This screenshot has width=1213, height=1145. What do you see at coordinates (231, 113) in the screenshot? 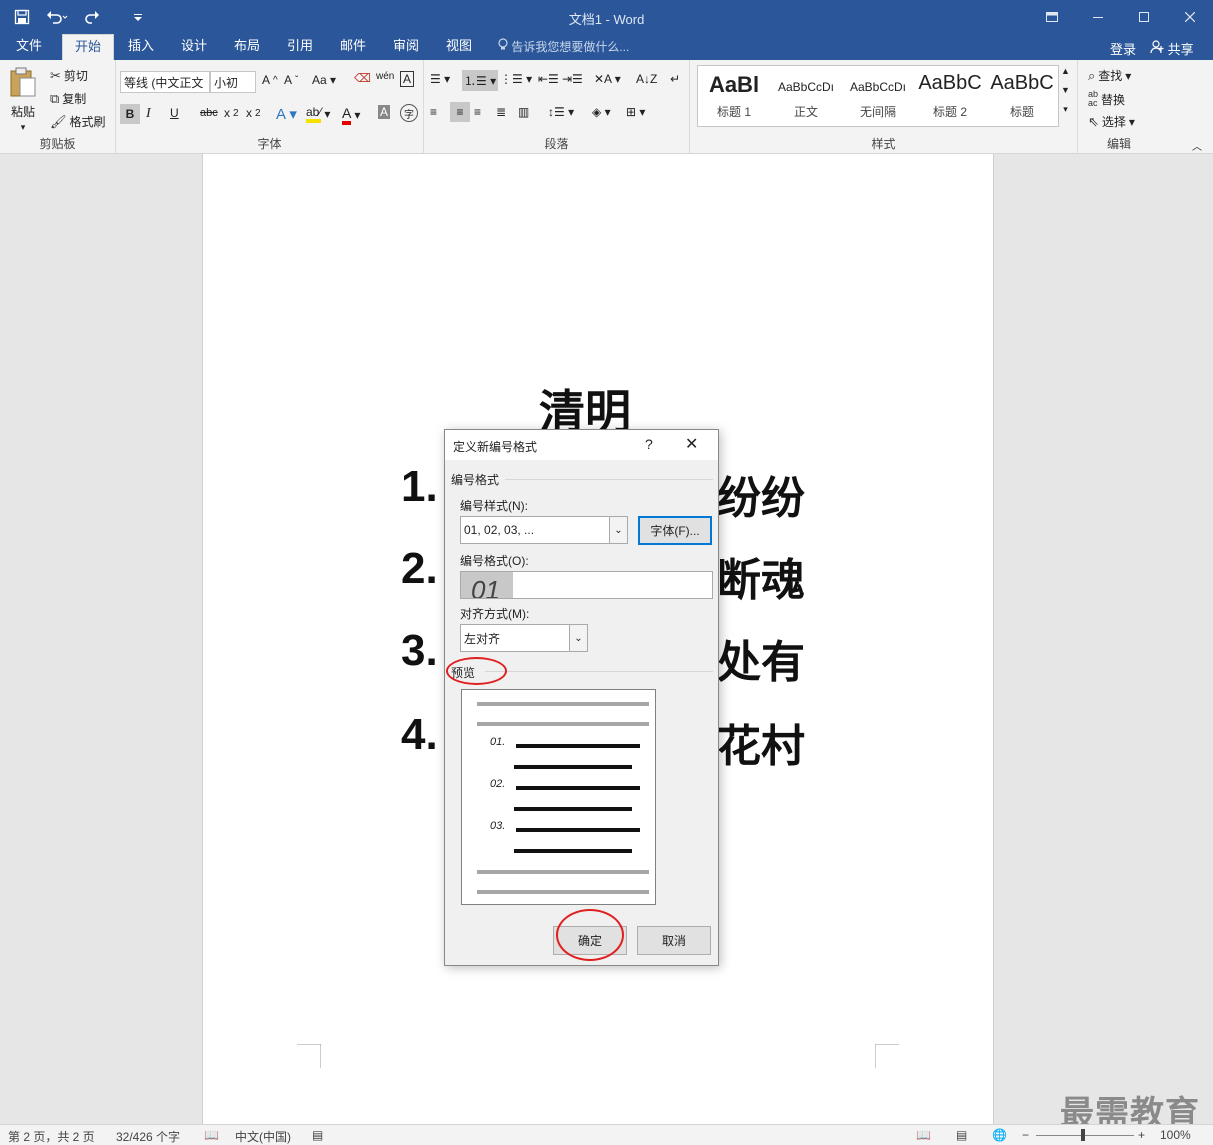
I see `subscript-icon: x2` at bounding box center [231, 113].